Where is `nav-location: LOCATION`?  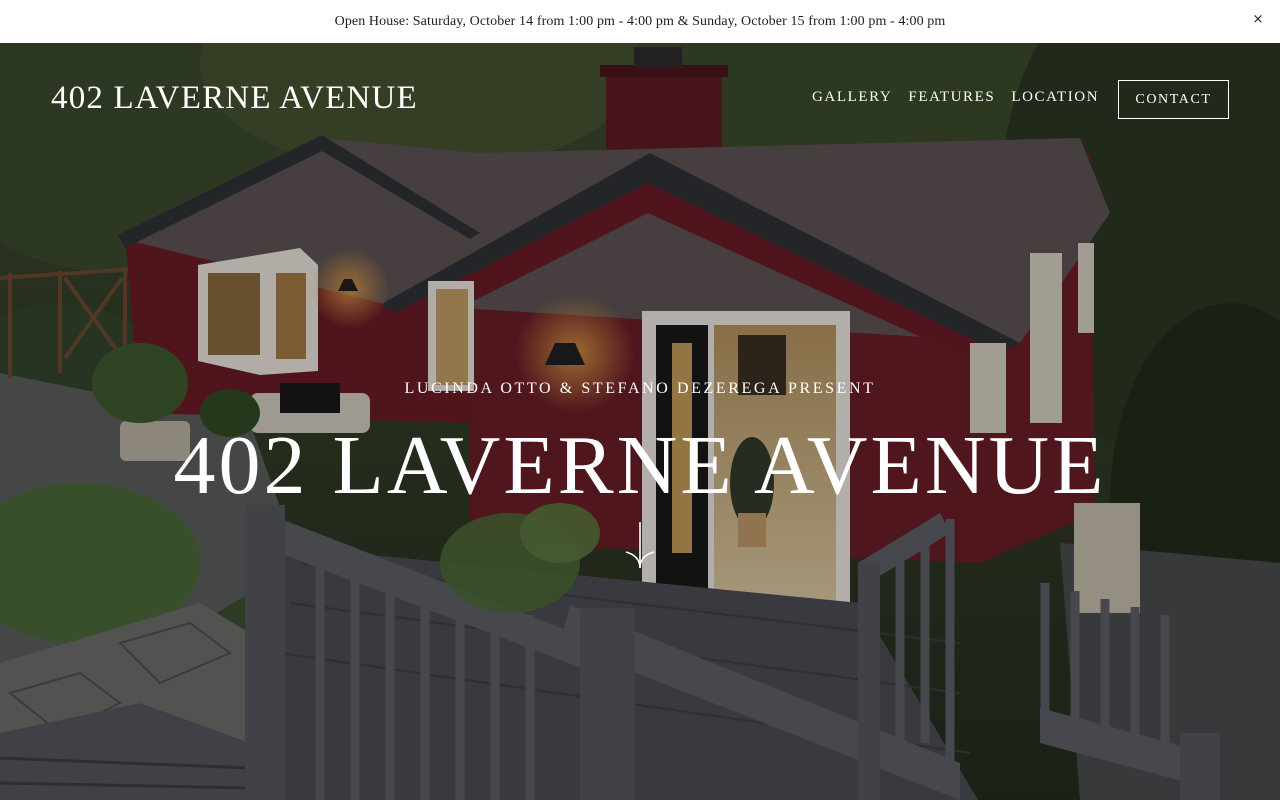
nav-location: LOCATION is located at coordinates (1055, 97).